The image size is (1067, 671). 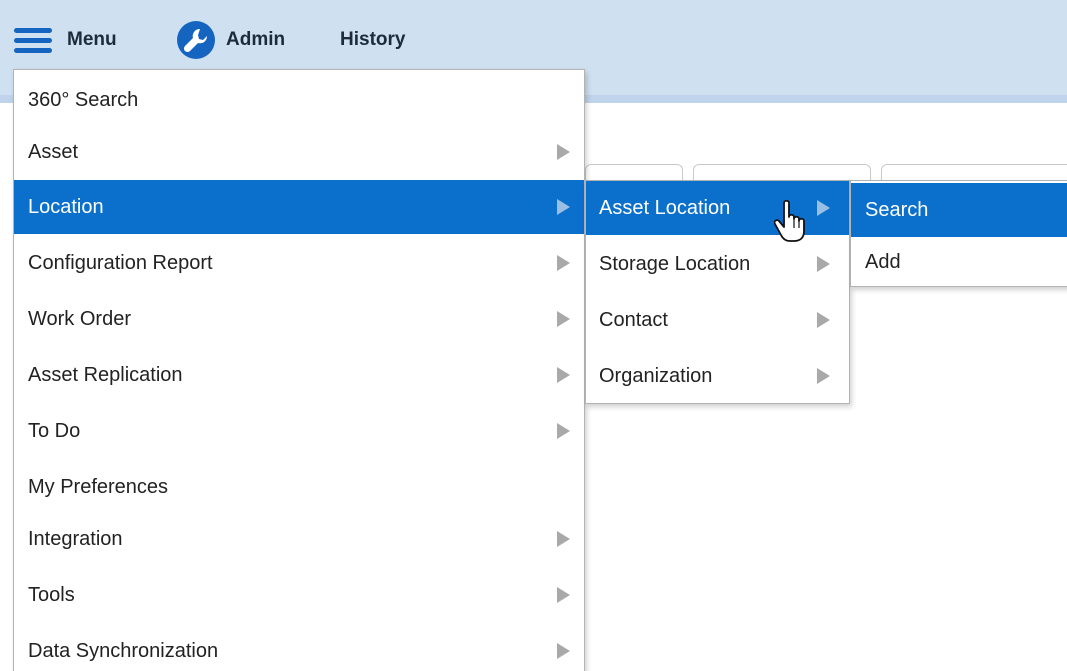 I want to click on history-button: History, so click(x=372, y=40).